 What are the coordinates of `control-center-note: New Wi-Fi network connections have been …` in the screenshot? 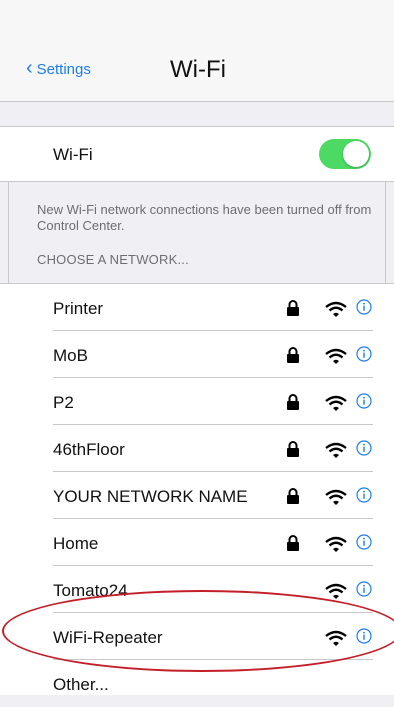 It's located at (204, 217).